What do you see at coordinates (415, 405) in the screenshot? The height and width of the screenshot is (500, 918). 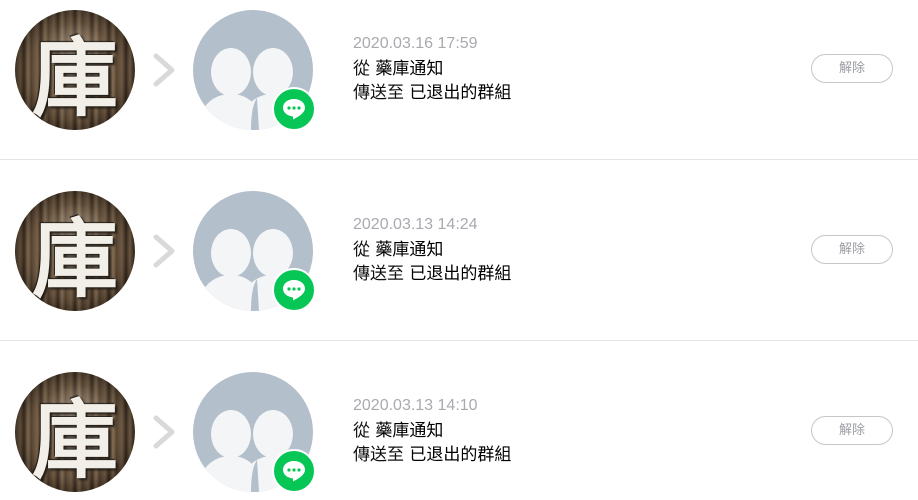 I see `timestamp: 2020.03.13 14:10` at bounding box center [415, 405].